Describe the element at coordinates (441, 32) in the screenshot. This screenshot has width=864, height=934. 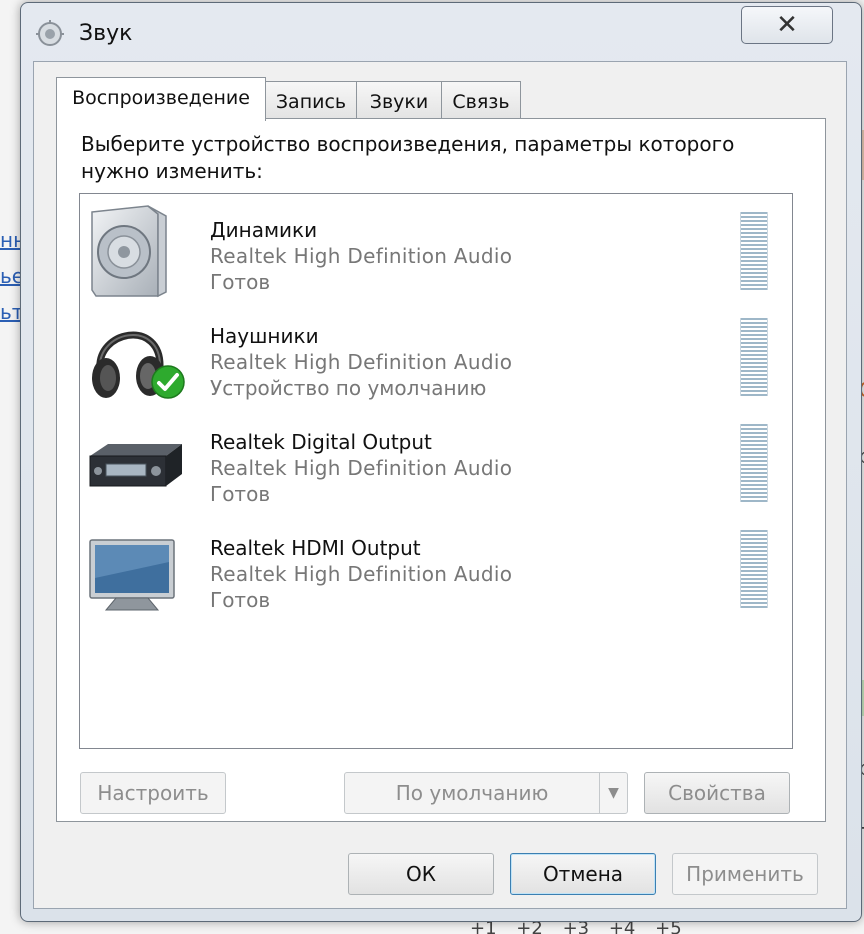
I see `title-bar: Звук ✕` at that location.